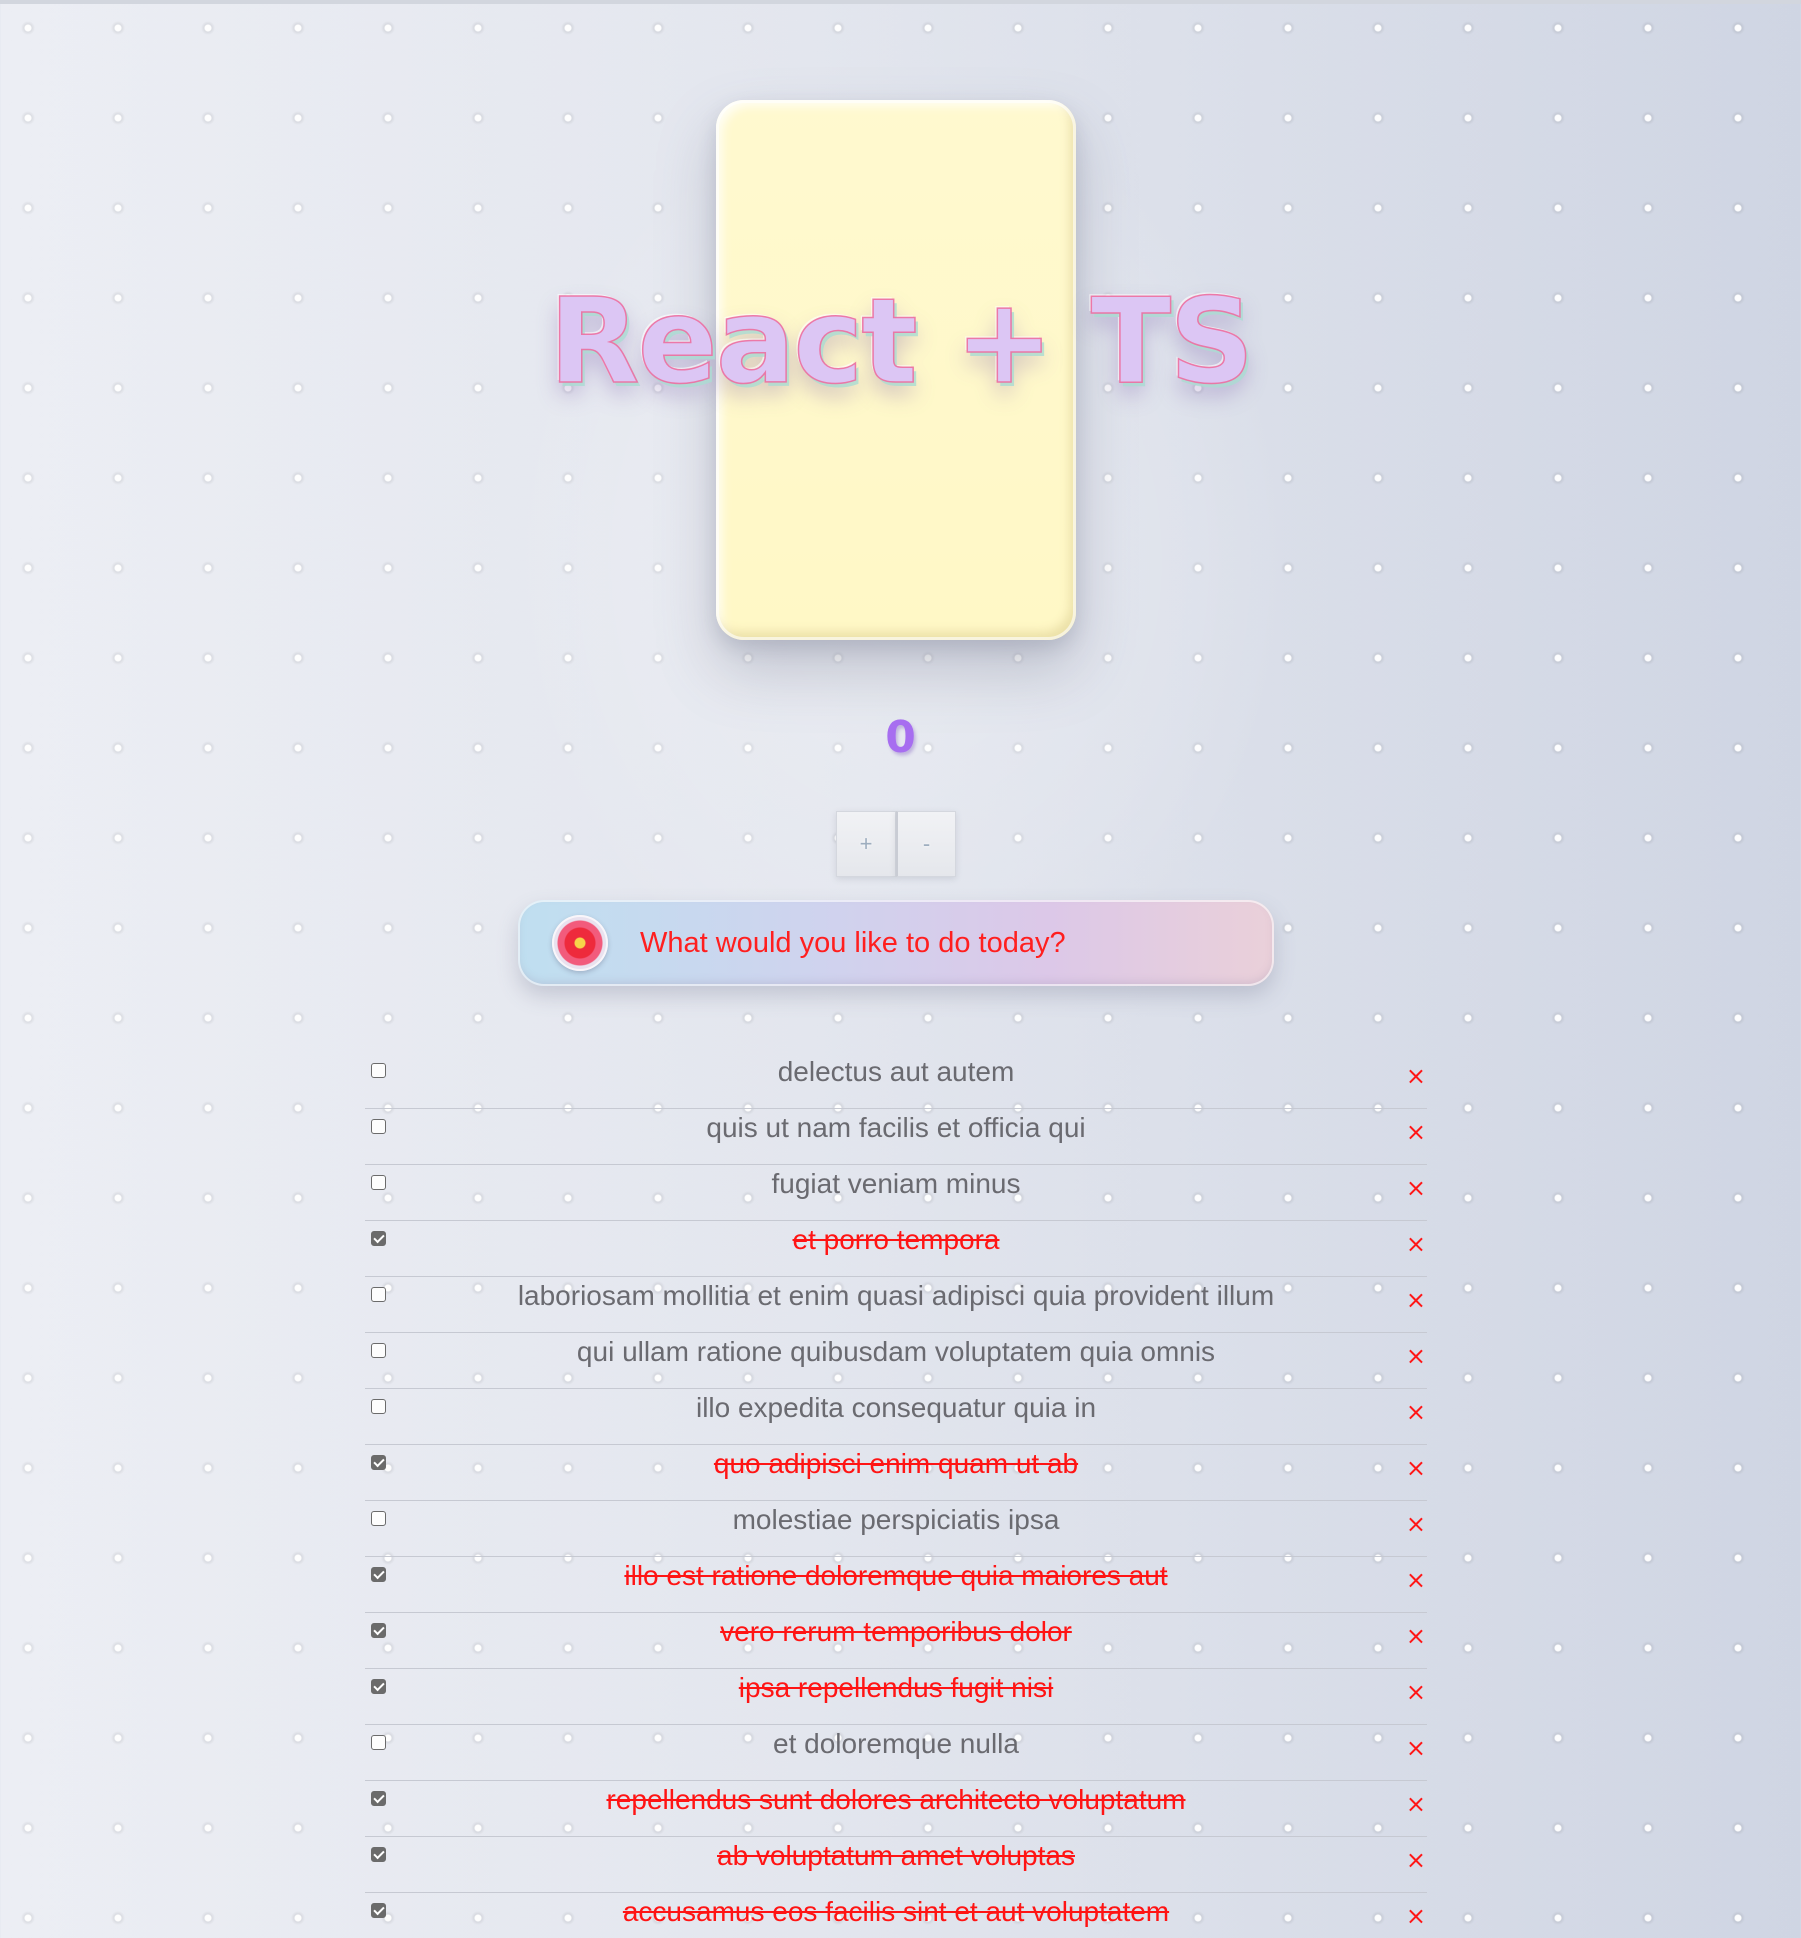 The image size is (1801, 1938). Describe the element at coordinates (896, 1239) in the screenshot. I see `todo-text: et porro tempora` at that location.